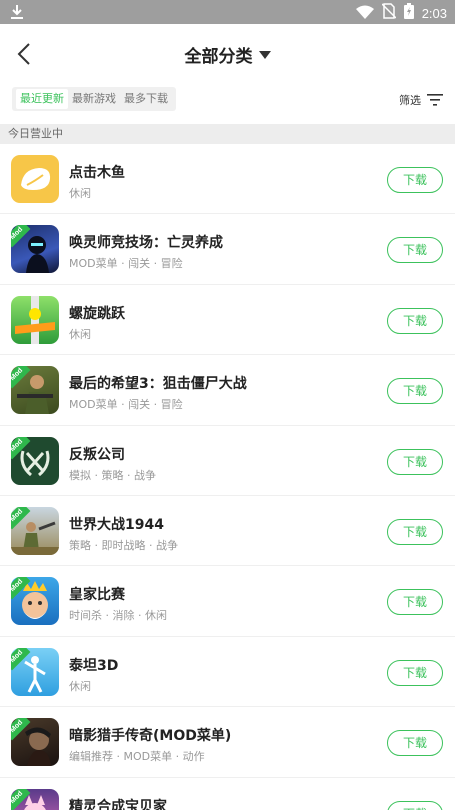  What do you see at coordinates (42, 99) in the screenshot?
I see `tab-recent-update: 最近更新` at bounding box center [42, 99].